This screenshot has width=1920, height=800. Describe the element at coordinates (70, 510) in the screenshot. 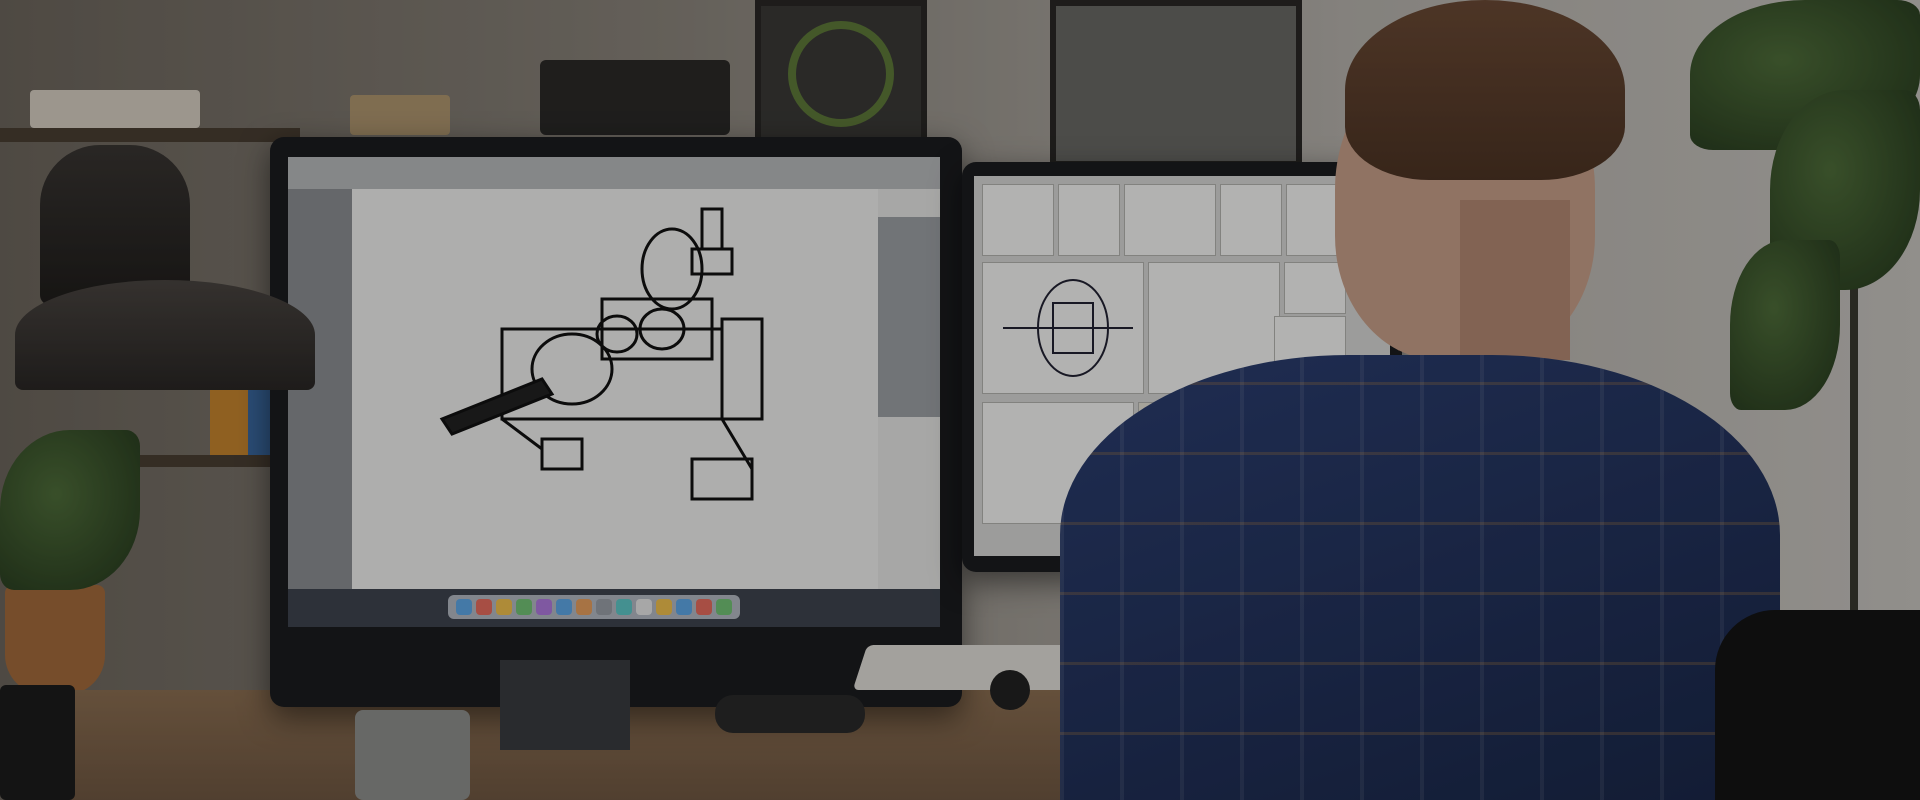

I see `left-plant-leaves` at that location.